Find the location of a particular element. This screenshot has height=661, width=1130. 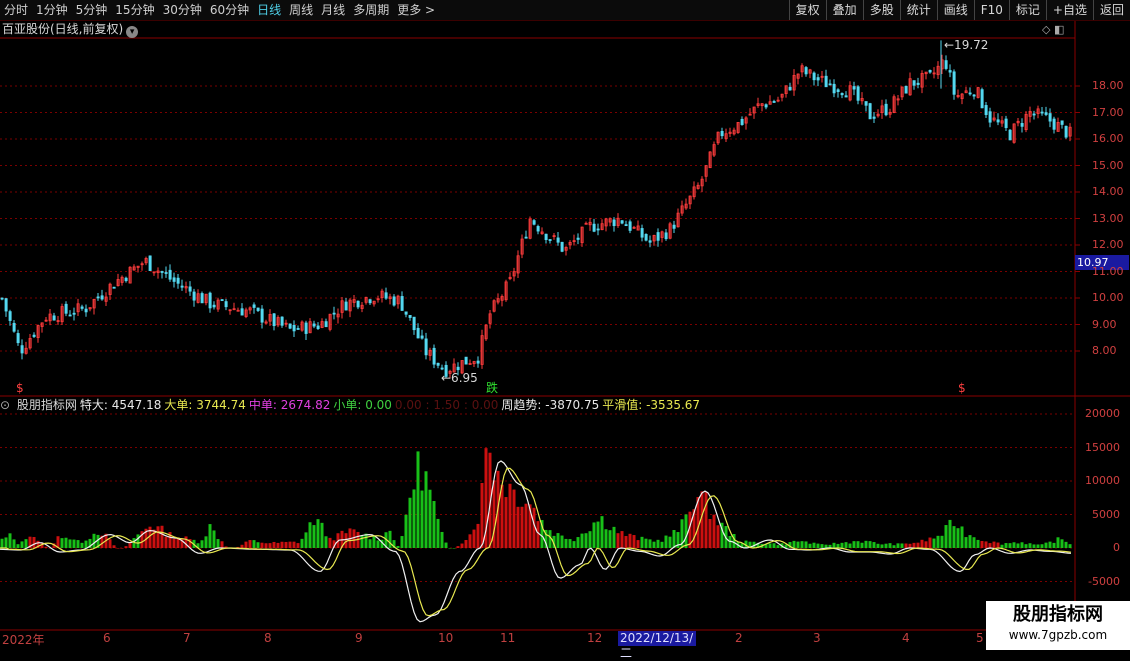

tab-period-10: 更多 > is located at coordinates (416, 10).